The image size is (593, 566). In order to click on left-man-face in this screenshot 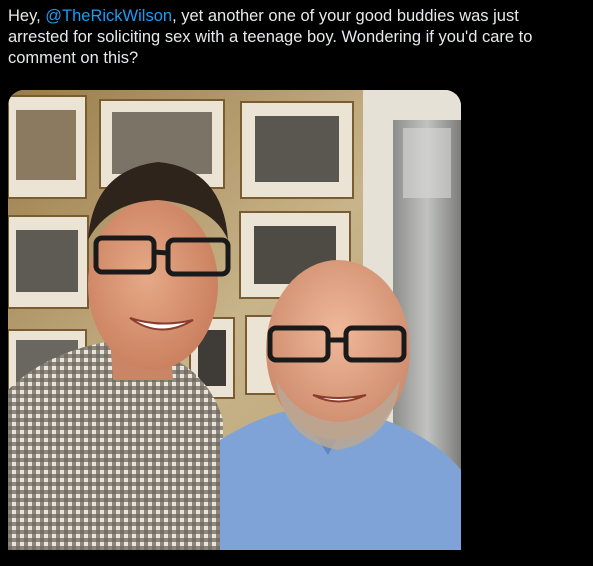, I will do `click(153, 285)`.